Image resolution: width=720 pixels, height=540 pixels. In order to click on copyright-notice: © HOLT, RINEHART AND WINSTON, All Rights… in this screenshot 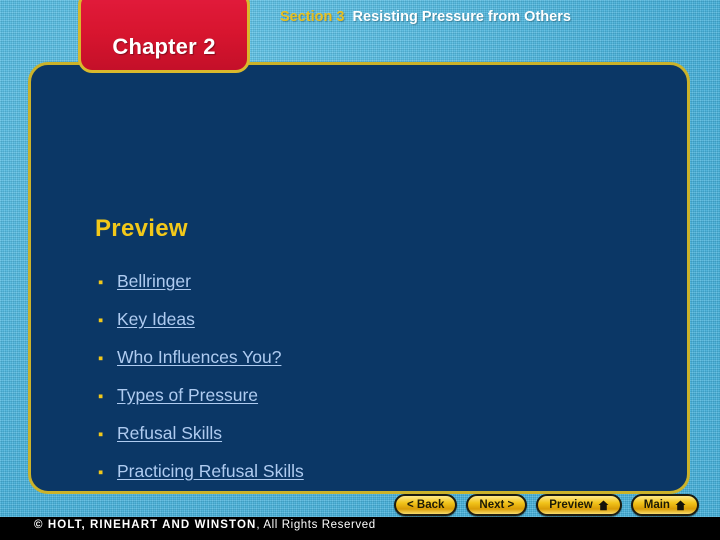, I will do `click(205, 525)`.